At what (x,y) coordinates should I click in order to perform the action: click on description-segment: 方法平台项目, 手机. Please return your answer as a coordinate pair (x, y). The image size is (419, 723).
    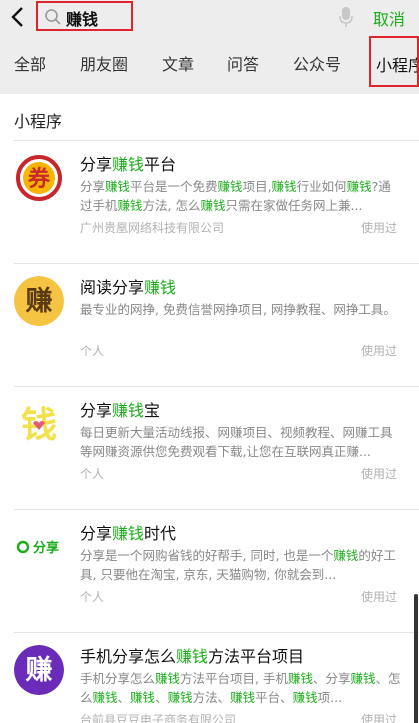
    Looking at the image, I should click on (234, 678).